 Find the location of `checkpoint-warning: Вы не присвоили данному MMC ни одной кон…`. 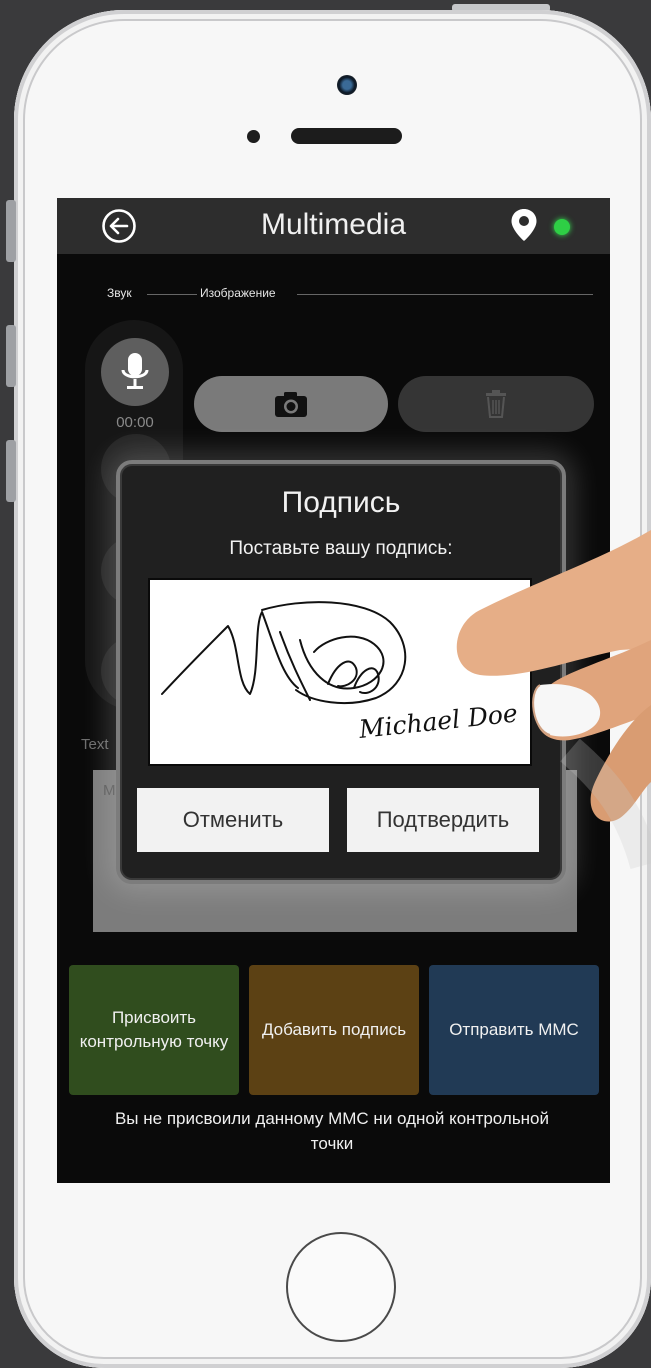

checkpoint-warning: Вы не присвоили данному MMC ни одной кон… is located at coordinates (332, 1131).